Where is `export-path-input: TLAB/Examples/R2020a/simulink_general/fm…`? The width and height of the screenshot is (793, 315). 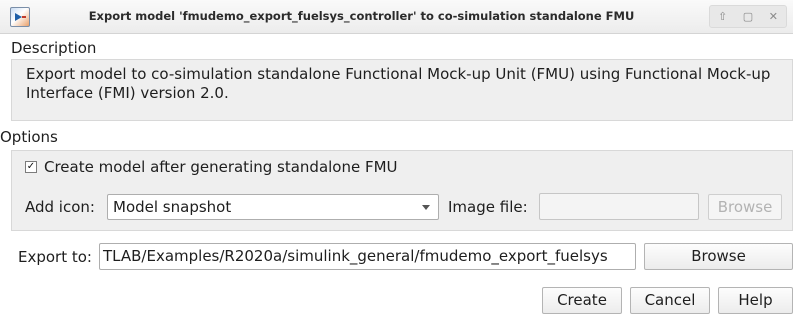 export-path-input: TLAB/Examples/R2020a/simulink_general/fm… is located at coordinates (367, 256).